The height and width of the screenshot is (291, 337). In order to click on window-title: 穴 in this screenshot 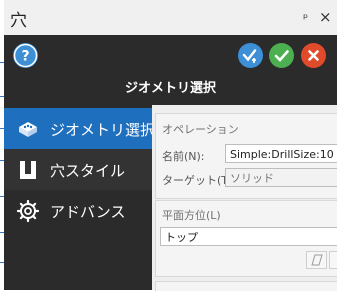, I will do `click(18, 21)`.